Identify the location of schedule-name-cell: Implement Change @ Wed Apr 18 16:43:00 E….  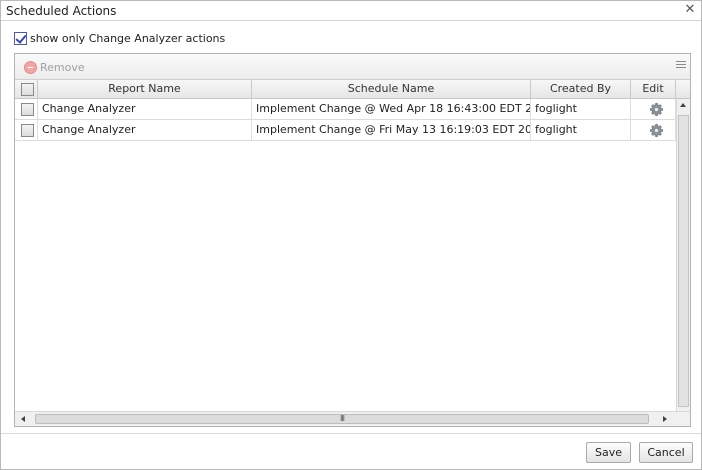
(391, 109).